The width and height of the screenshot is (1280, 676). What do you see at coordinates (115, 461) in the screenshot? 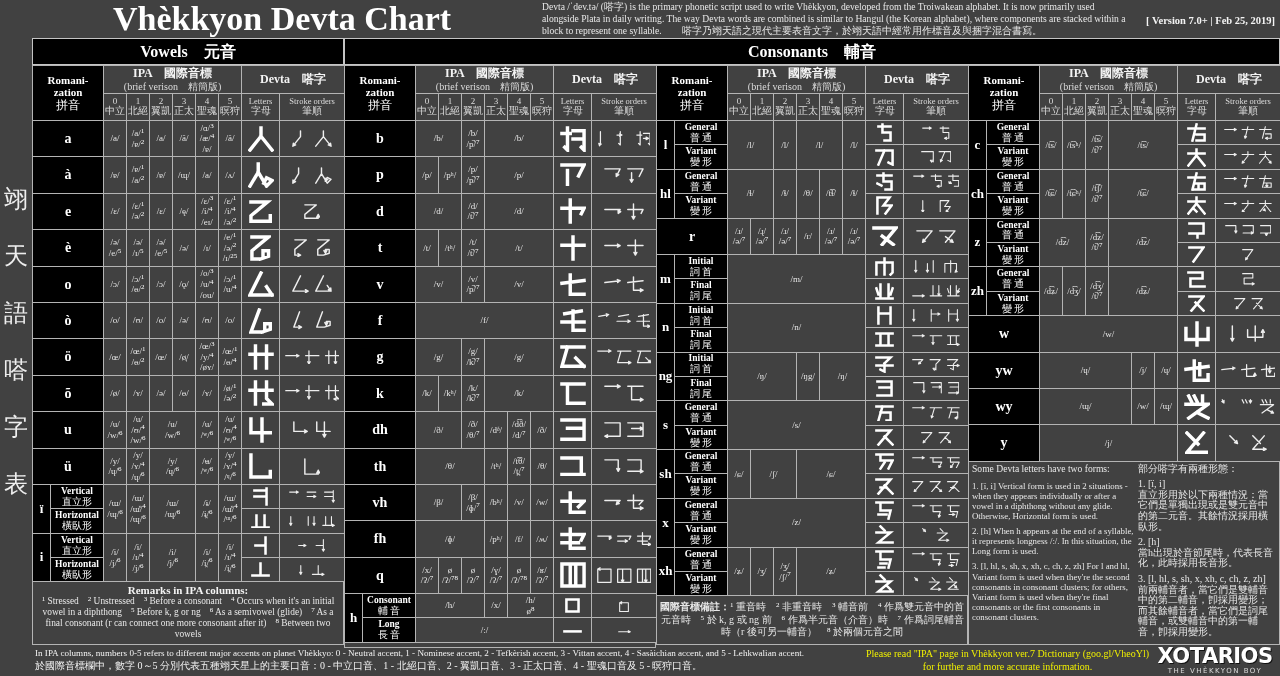
I see `ipa-value: /y/` at bounding box center [115, 461].